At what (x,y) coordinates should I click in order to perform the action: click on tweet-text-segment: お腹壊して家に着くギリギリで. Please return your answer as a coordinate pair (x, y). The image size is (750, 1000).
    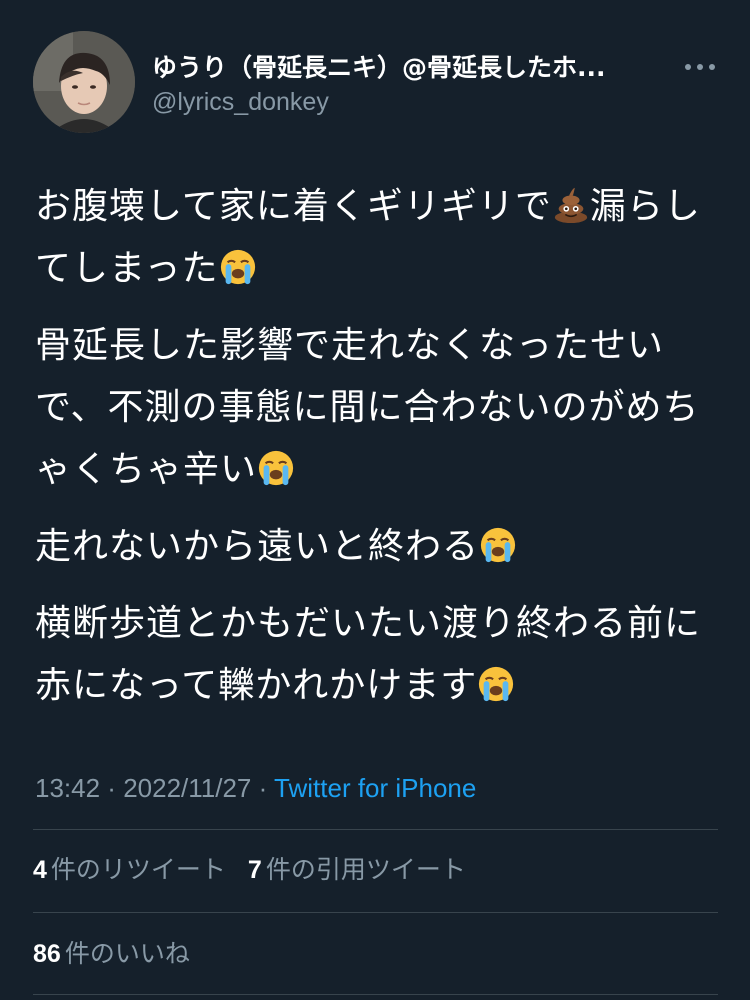
    Looking at the image, I should click on (293, 206).